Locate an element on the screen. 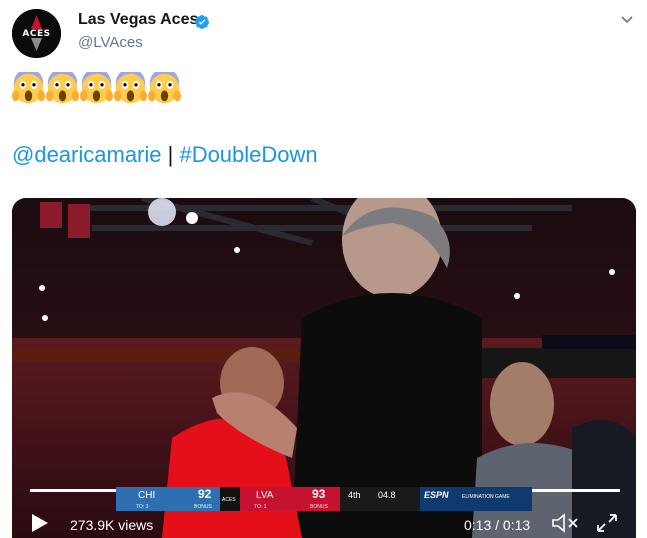 The image size is (647, 538). avatar: ACES is located at coordinates (36, 33).